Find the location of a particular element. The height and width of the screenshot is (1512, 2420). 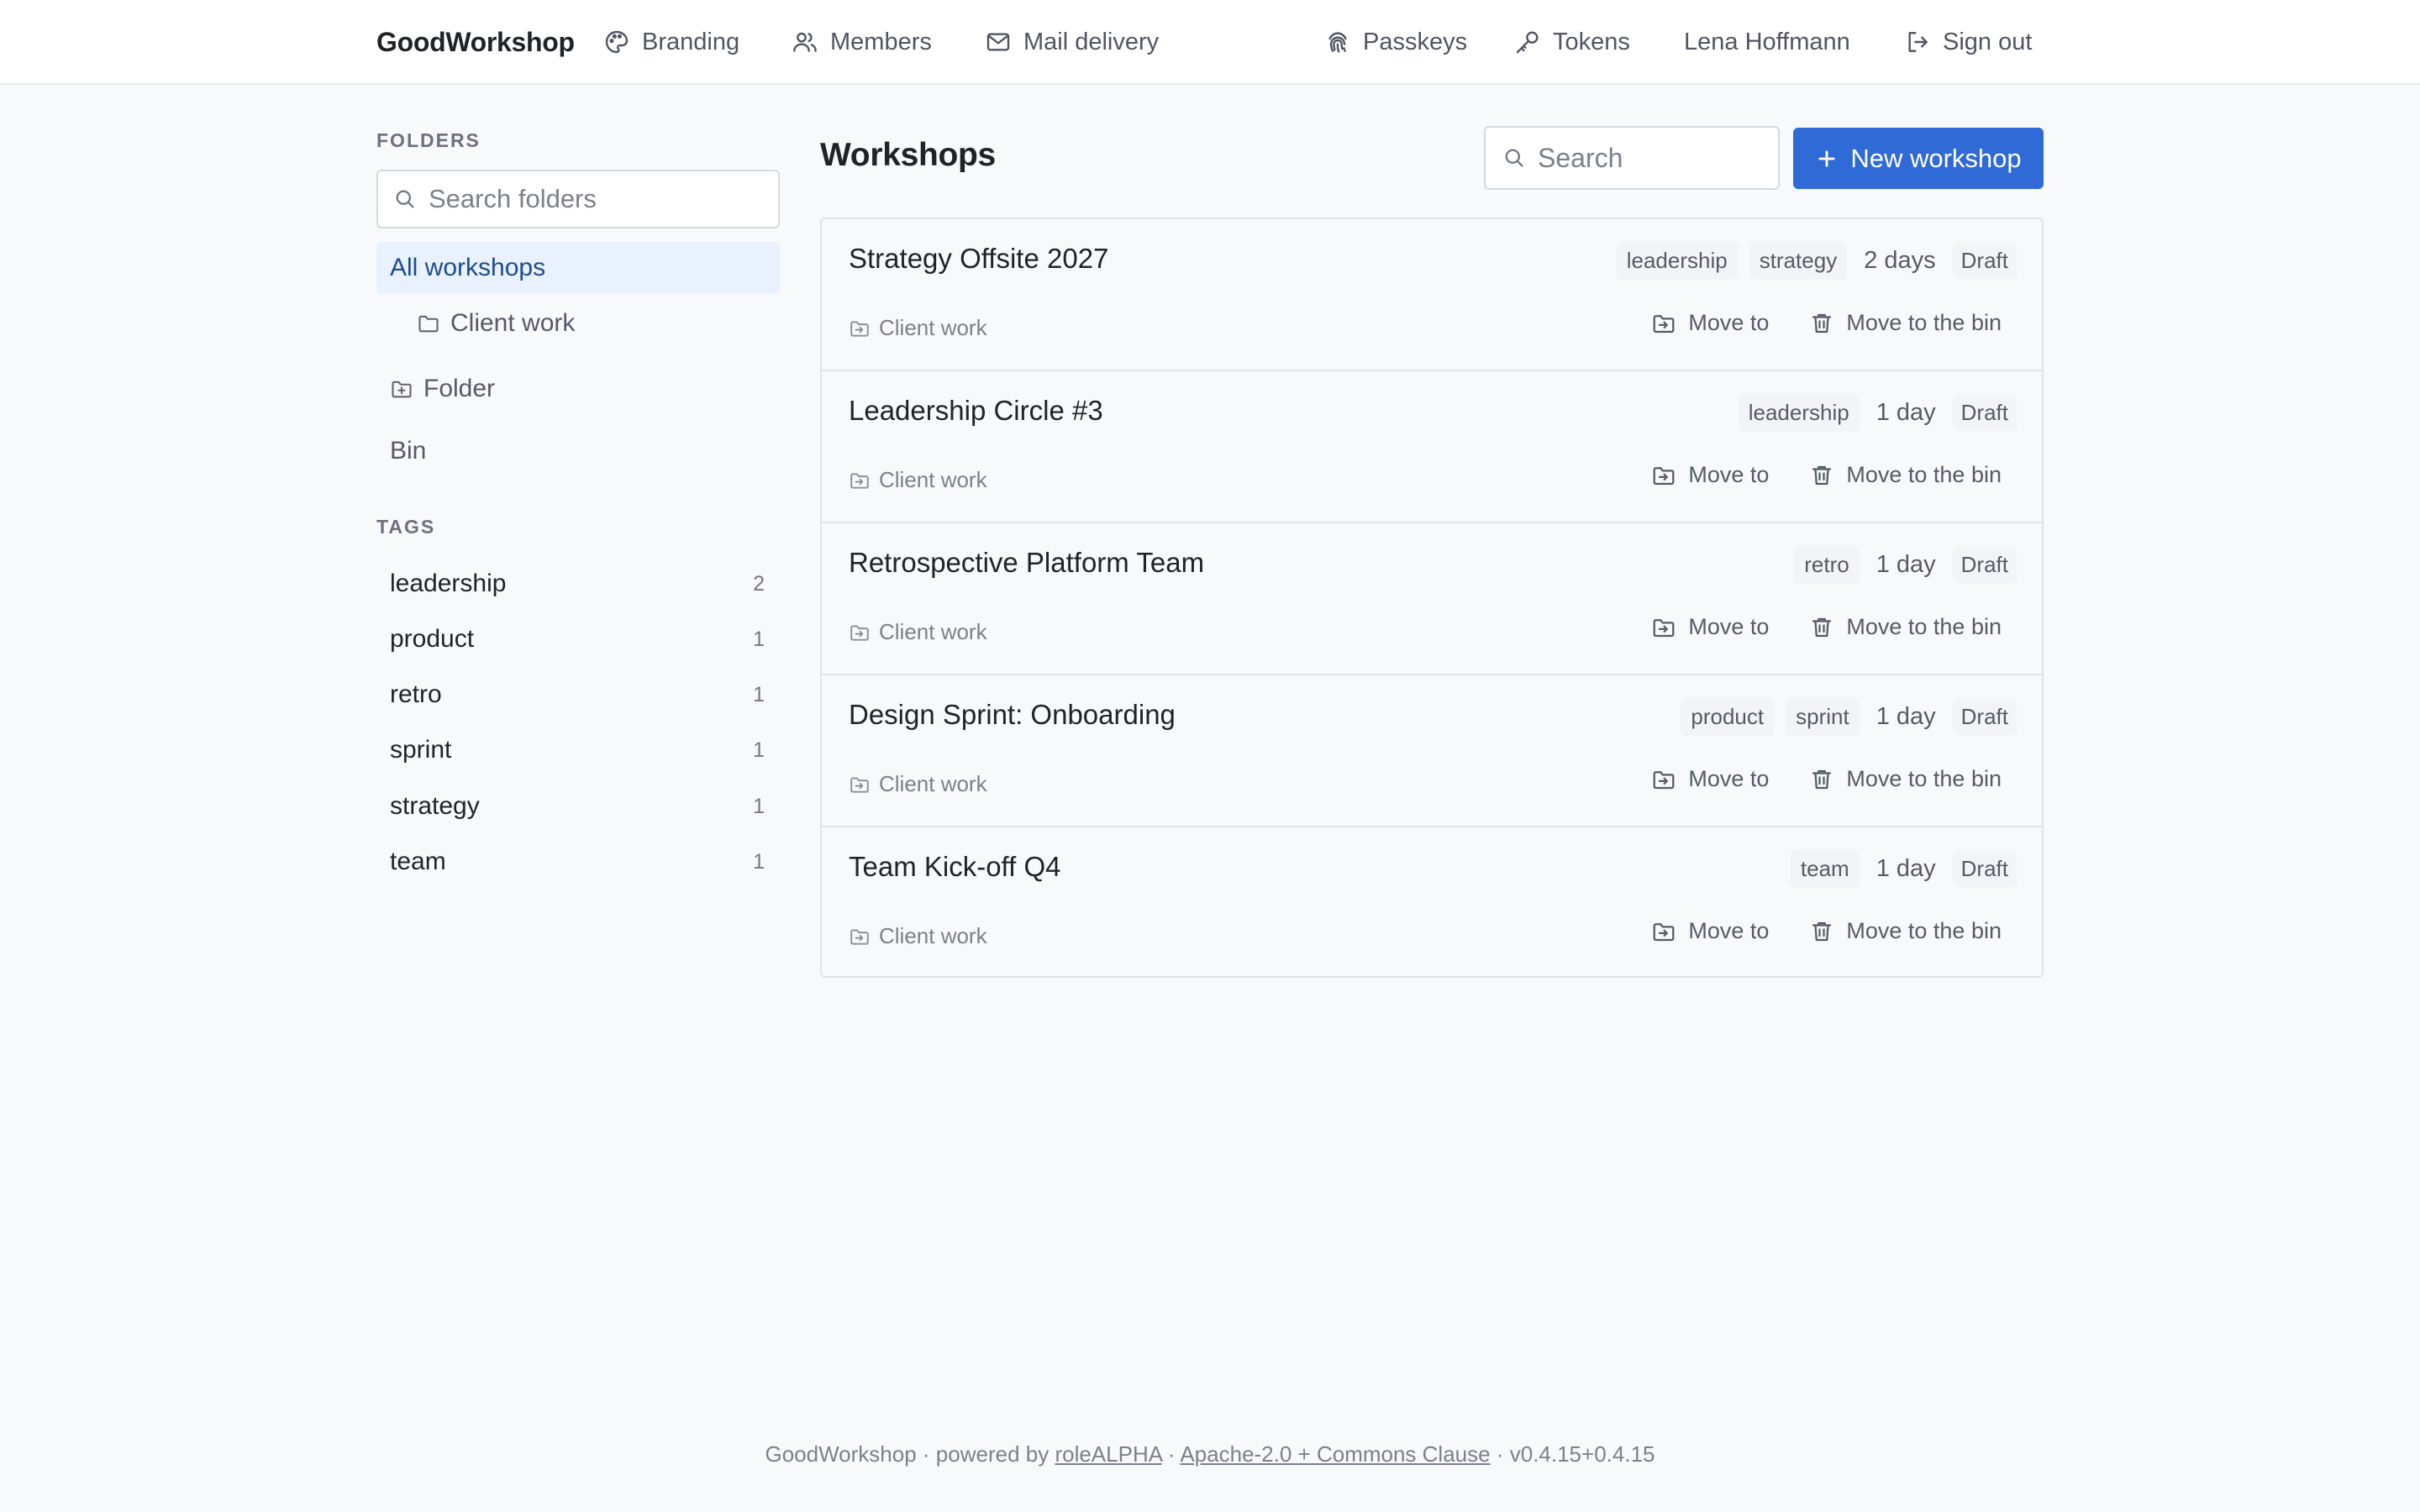

nav-sign-out: Sign out is located at coordinates (1968, 42).